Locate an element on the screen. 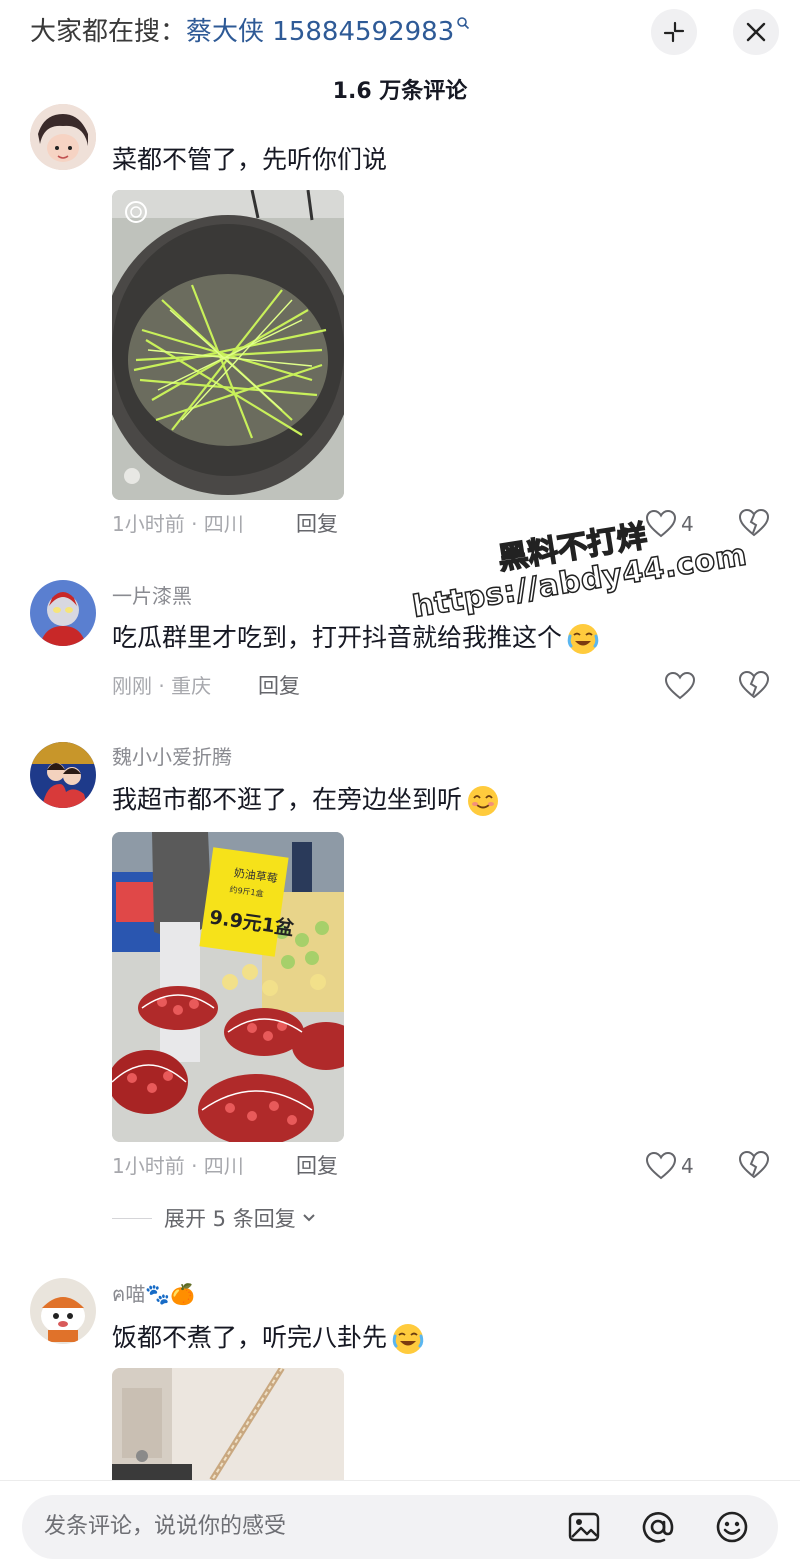 This screenshot has width=800, height=1560. comment-input-placeholder: 发条评论，说说你的感受 is located at coordinates (165, 1526).